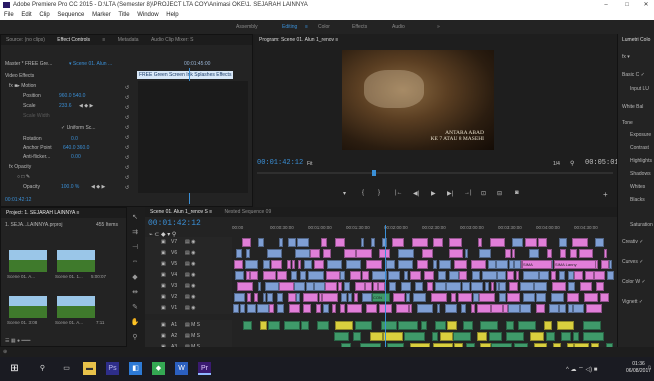 Image resolution: width=654 pixels, height=381 pixels. Describe the element at coordinates (98, 187) in the screenshot. I see `opacity-keyframe-nav-icon: ◀ ◆ ▶` at that location.